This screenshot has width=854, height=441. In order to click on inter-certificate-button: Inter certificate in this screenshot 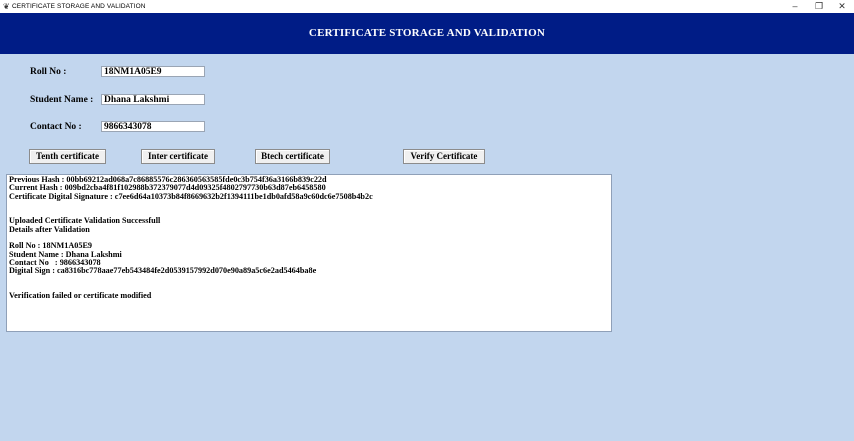, I will do `click(178, 156)`.